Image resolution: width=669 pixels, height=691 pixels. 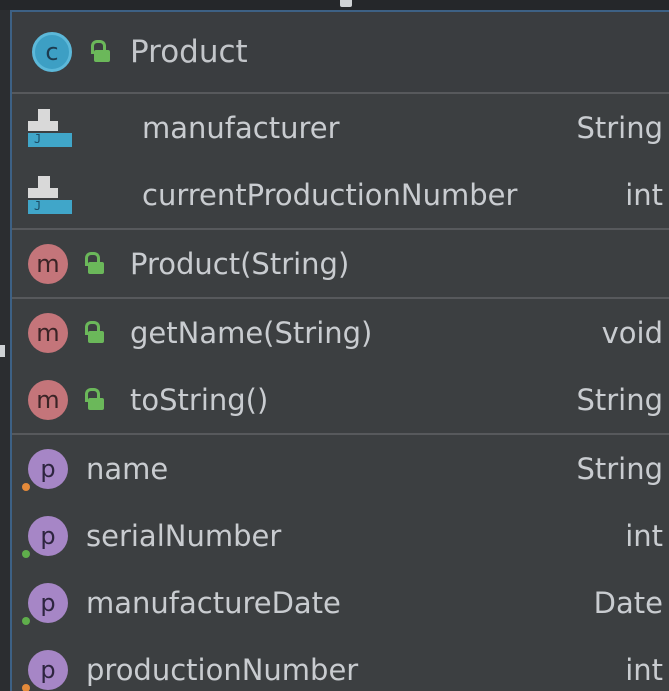 What do you see at coordinates (340, 53) in the screenshot?
I see `class-header: c Product` at bounding box center [340, 53].